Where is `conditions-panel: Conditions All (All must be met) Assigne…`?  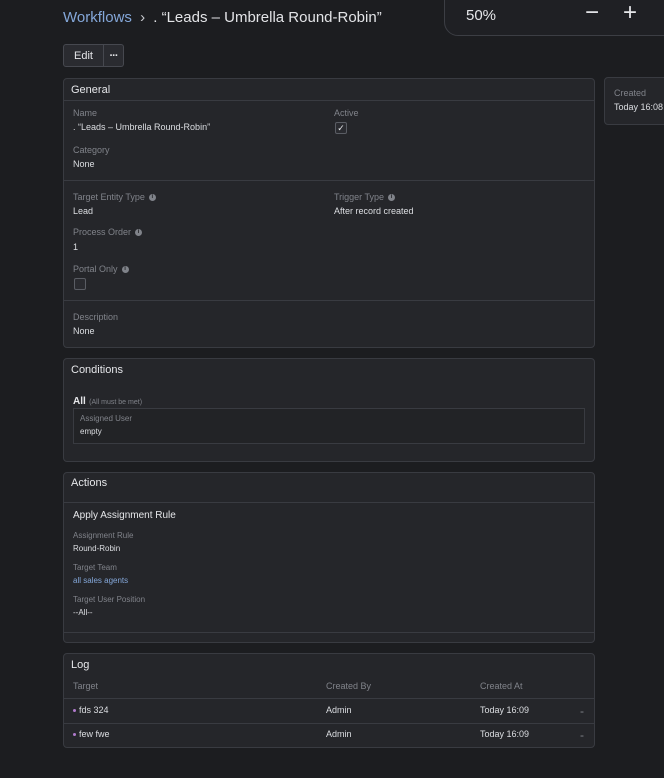
conditions-panel: Conditions All (All must be met) Assigne… is located at coordinates (329, 410).